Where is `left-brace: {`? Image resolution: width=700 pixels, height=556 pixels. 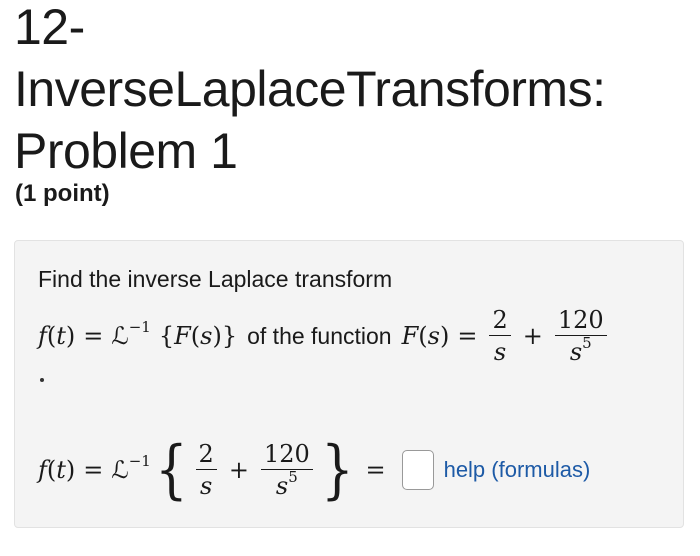 left-brace: { is located at coordinates (171, 470).